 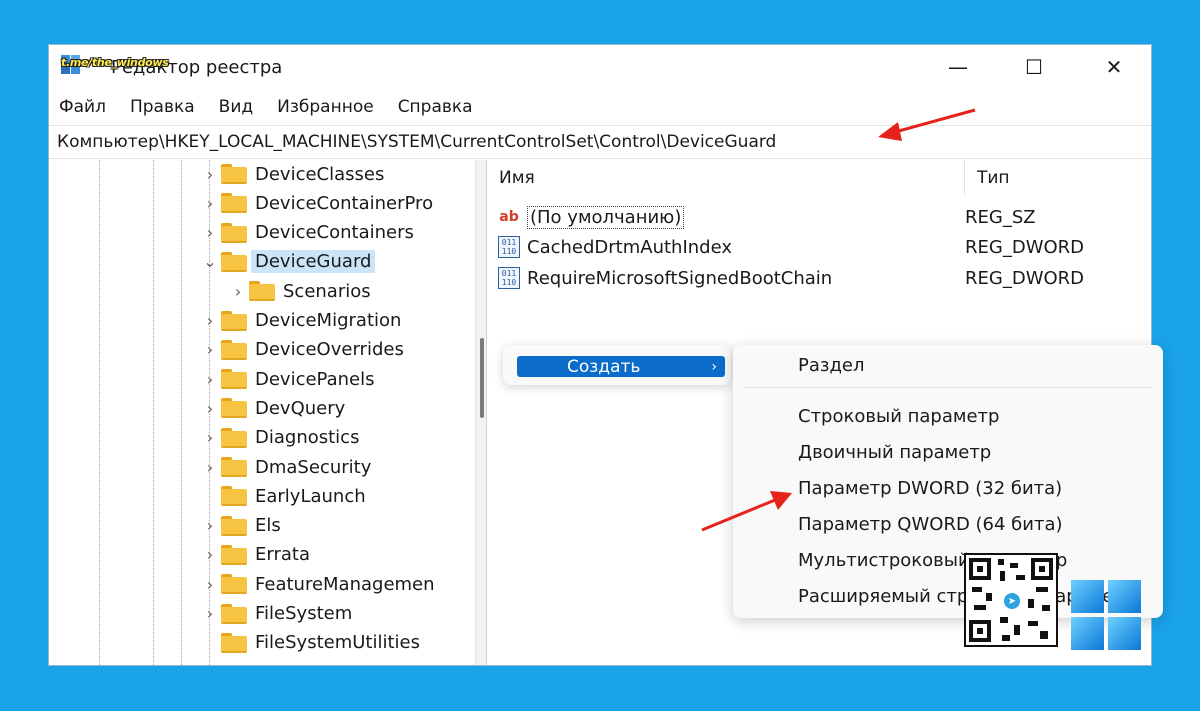 I want to click on tree-item-label: Diagnostics, so click(x=307, y=438).